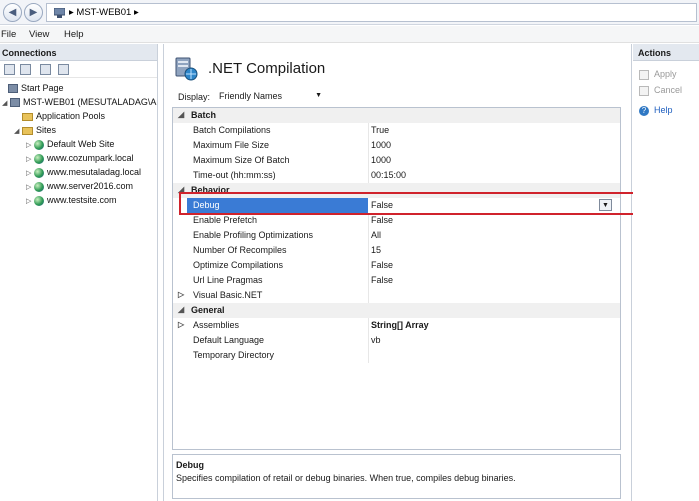 The image size is (699, 501). I want to click on property-row: Maximum File Size 1000, so click(396, 145).